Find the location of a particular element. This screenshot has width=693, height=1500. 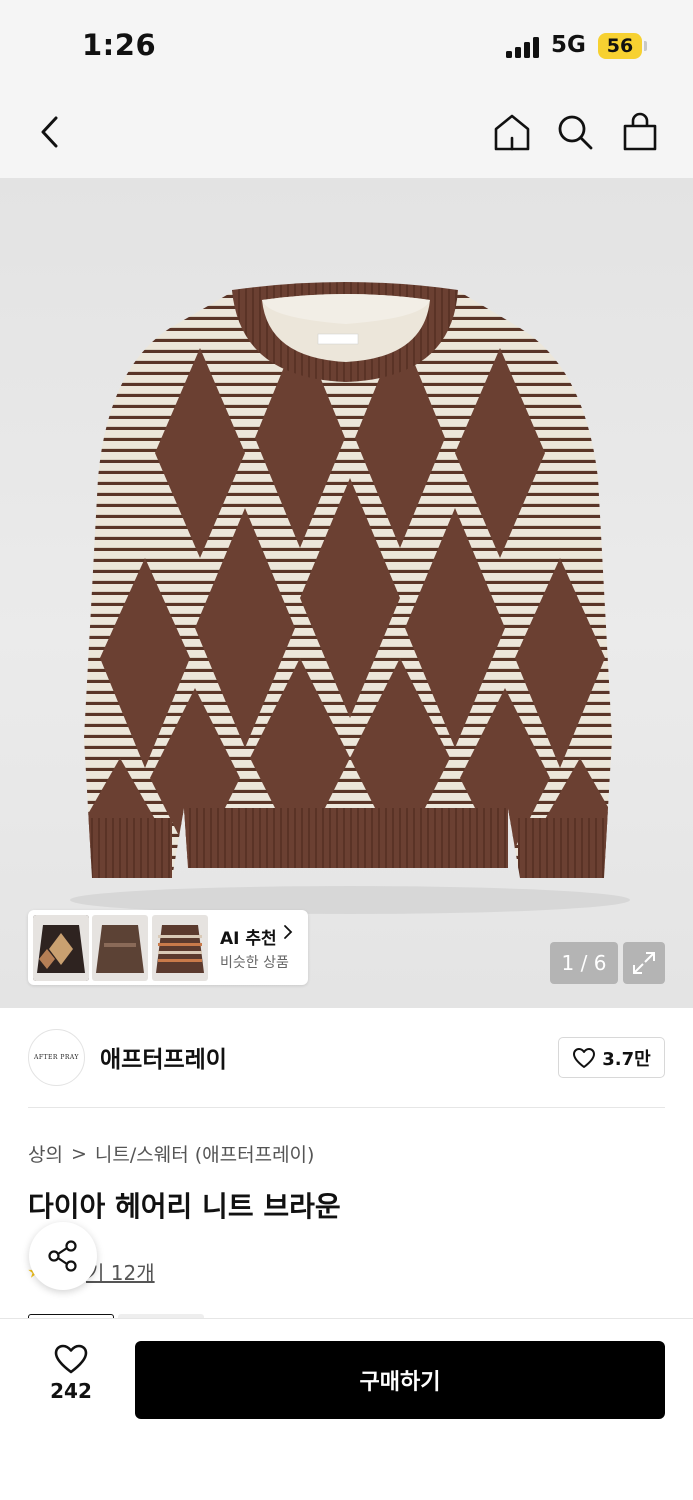

ai-recommendation-panel: AI 추천 비슷한 상품 is located at coordinates (168, 947).